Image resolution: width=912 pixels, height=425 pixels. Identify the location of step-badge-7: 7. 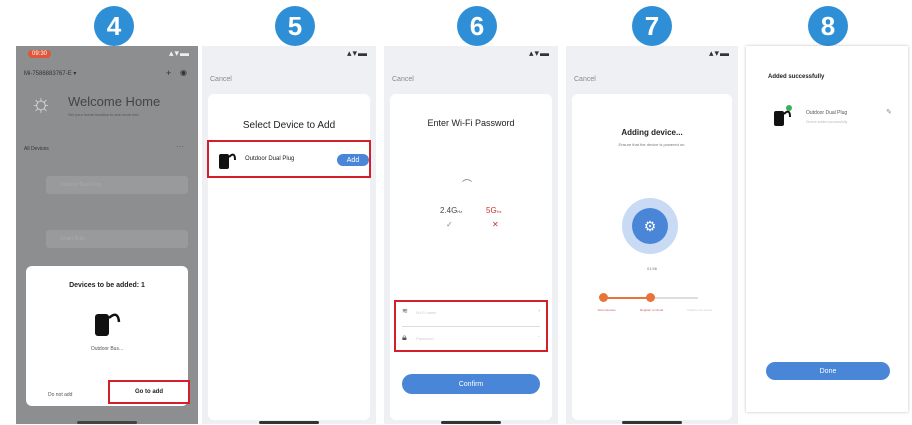
(652, 26).